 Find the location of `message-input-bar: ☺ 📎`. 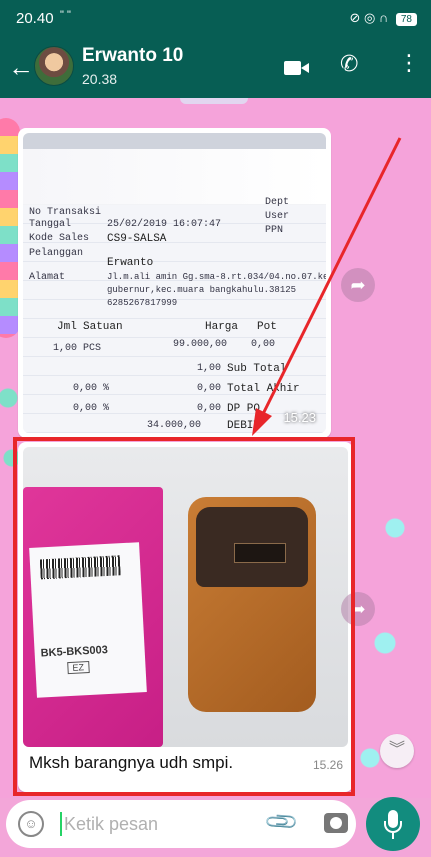

message-input-bar: ☺ 📎 is located at coordinates (181, 824).